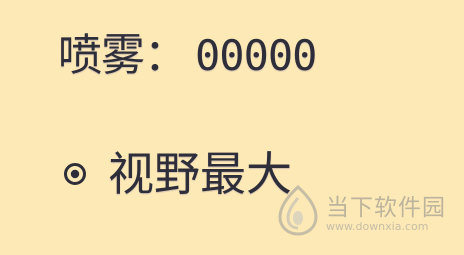 The image size is (464, 255). Describe the element at coordinates (386, 208) in the screenshot. I see `watermark-title: 当下软件园` at that location.